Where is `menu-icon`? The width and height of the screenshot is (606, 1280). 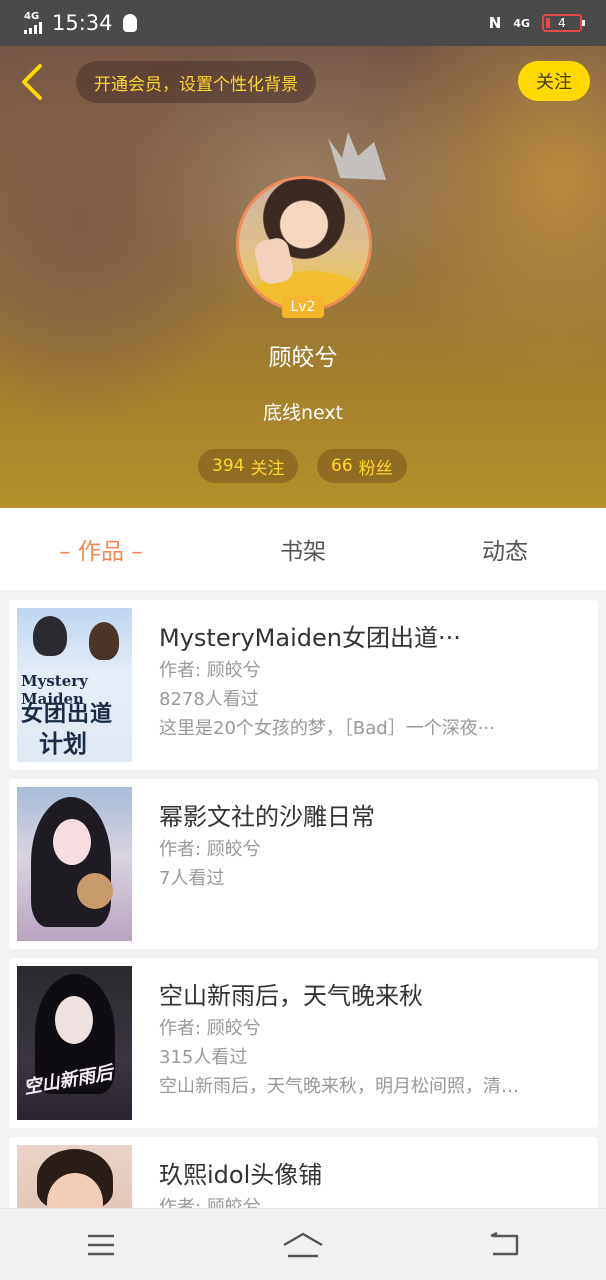
menu-icon is located at coordinates (101, 1244).